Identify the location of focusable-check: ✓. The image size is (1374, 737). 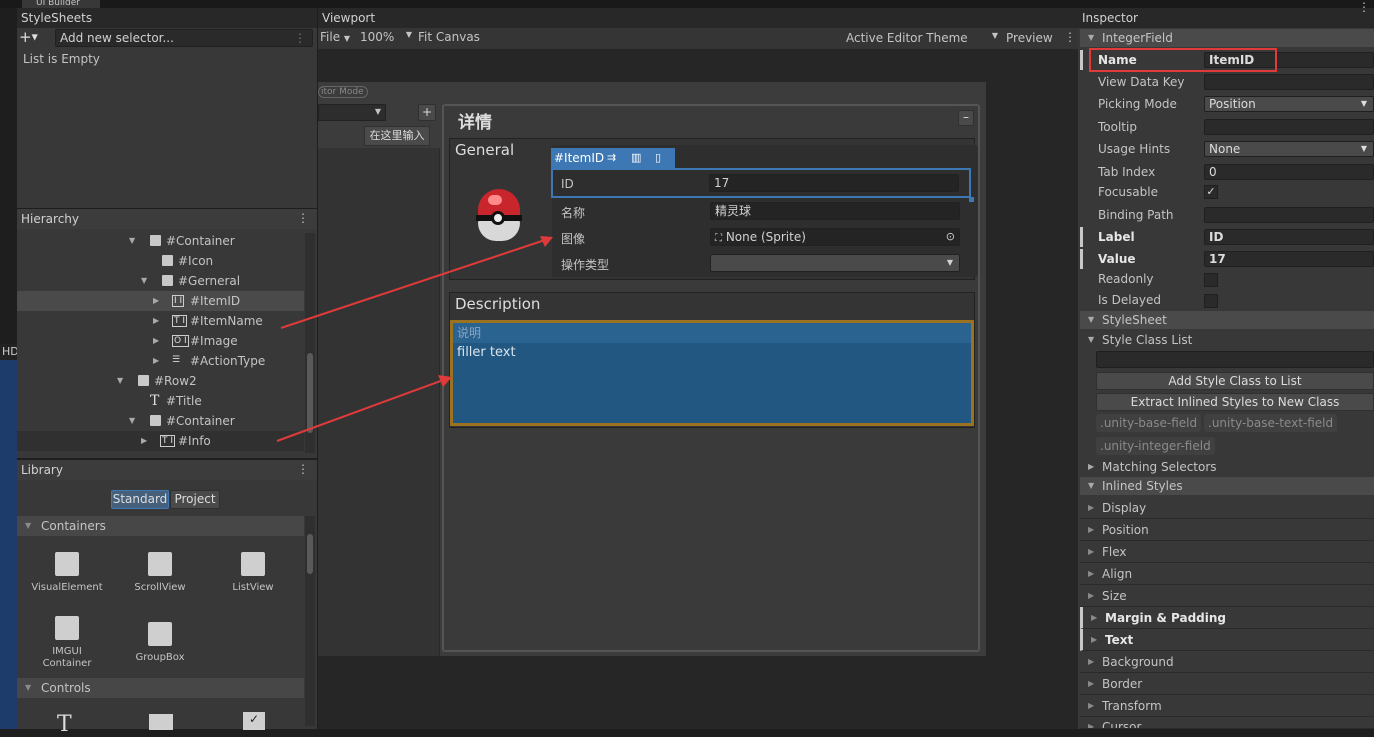
(1211, 191).